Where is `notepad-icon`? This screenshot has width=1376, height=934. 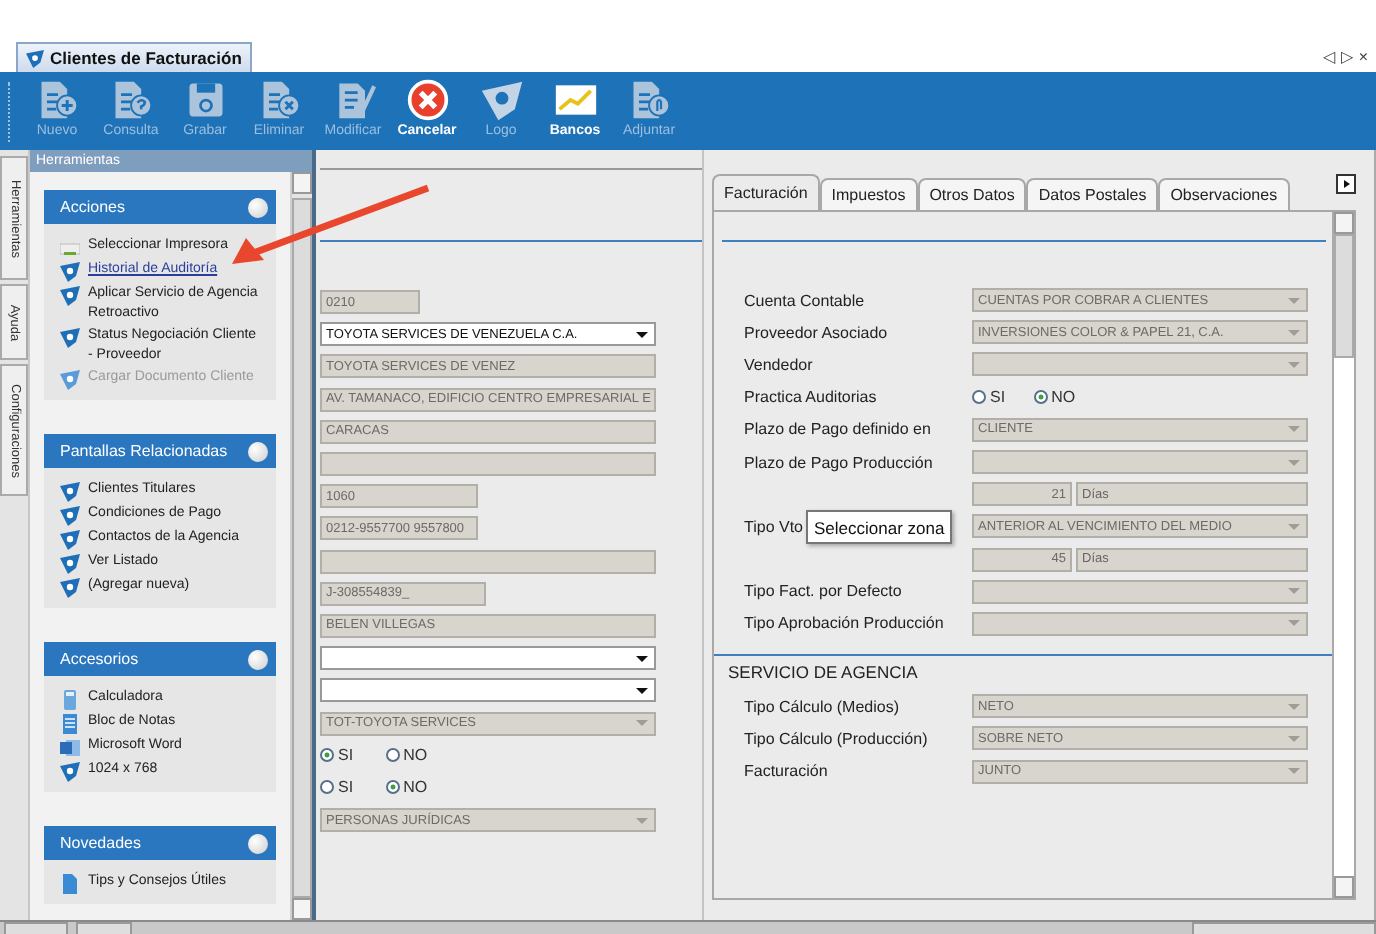 notepad-icon is located at coordinates (70, 724).